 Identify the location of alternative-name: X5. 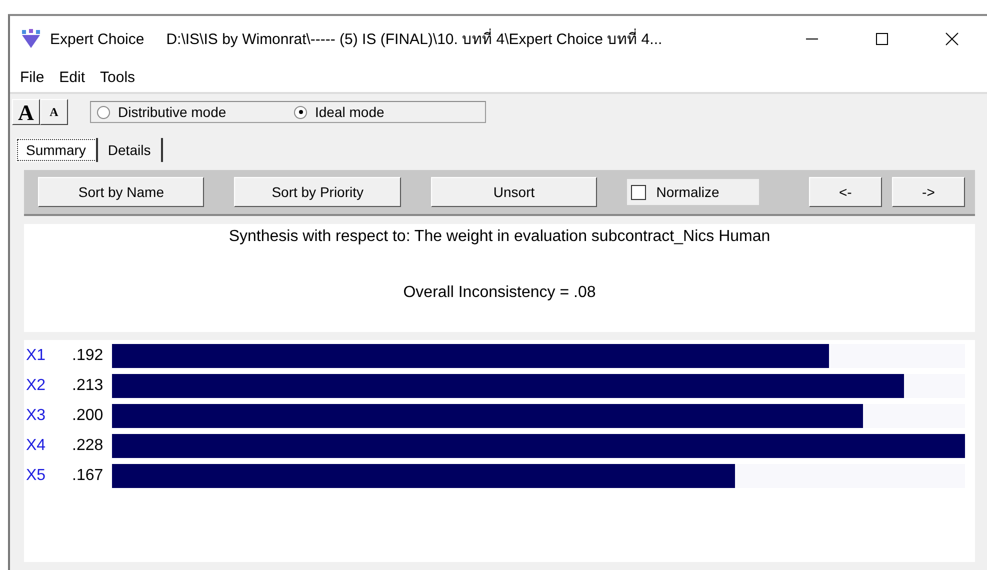
(36, 476).